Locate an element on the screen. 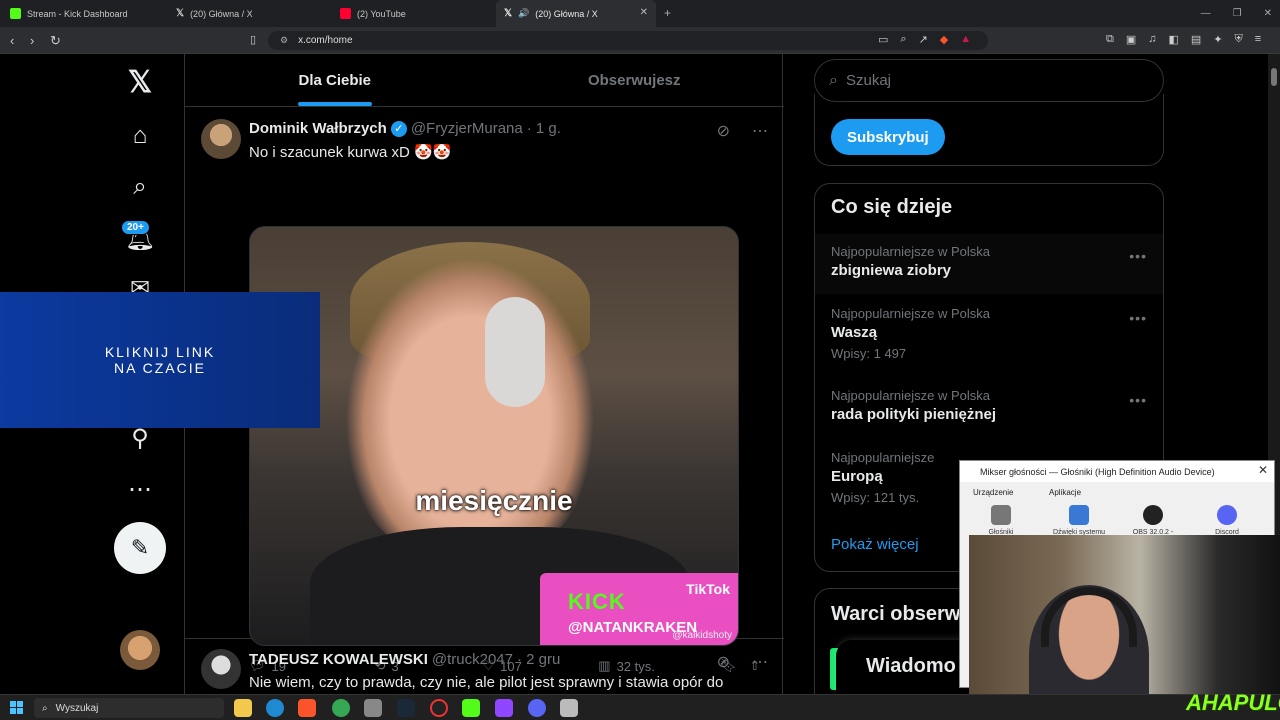  system-sounds-icon is located at coordinates (1079, 515).